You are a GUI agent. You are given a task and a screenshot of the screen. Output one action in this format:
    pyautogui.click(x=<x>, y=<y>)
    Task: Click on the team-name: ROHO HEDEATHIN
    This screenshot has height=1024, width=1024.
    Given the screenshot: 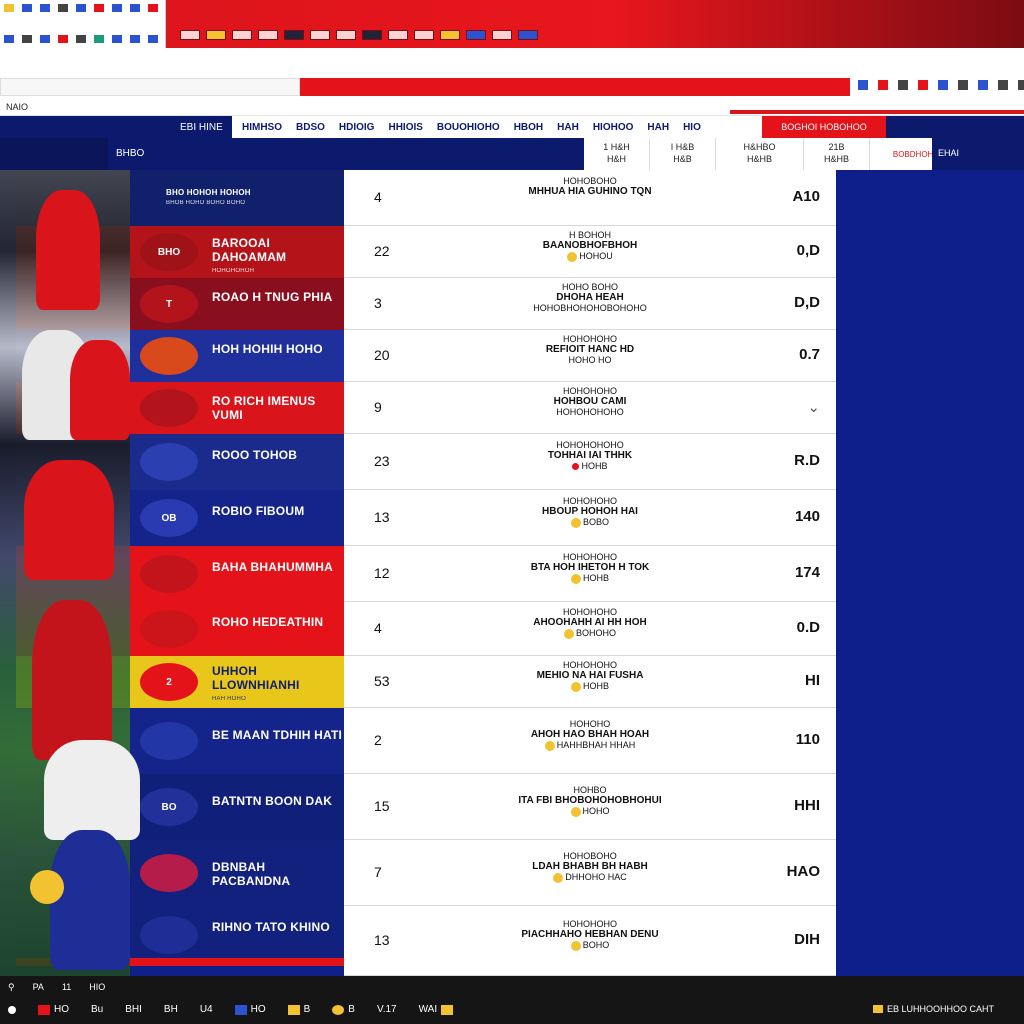 What is the action you would take?
    pyautogui.click(x=268, y=622)
    